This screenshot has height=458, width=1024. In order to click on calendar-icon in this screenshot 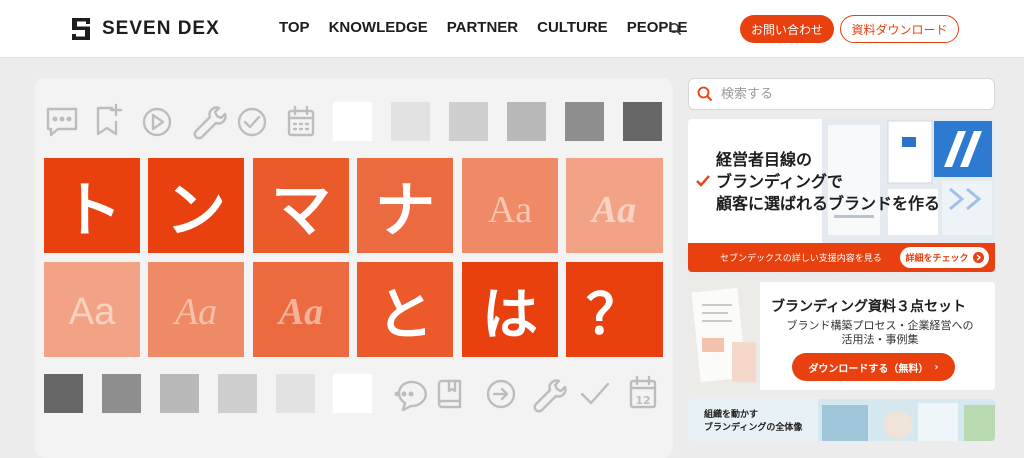, I will do `click(301, 121)`.